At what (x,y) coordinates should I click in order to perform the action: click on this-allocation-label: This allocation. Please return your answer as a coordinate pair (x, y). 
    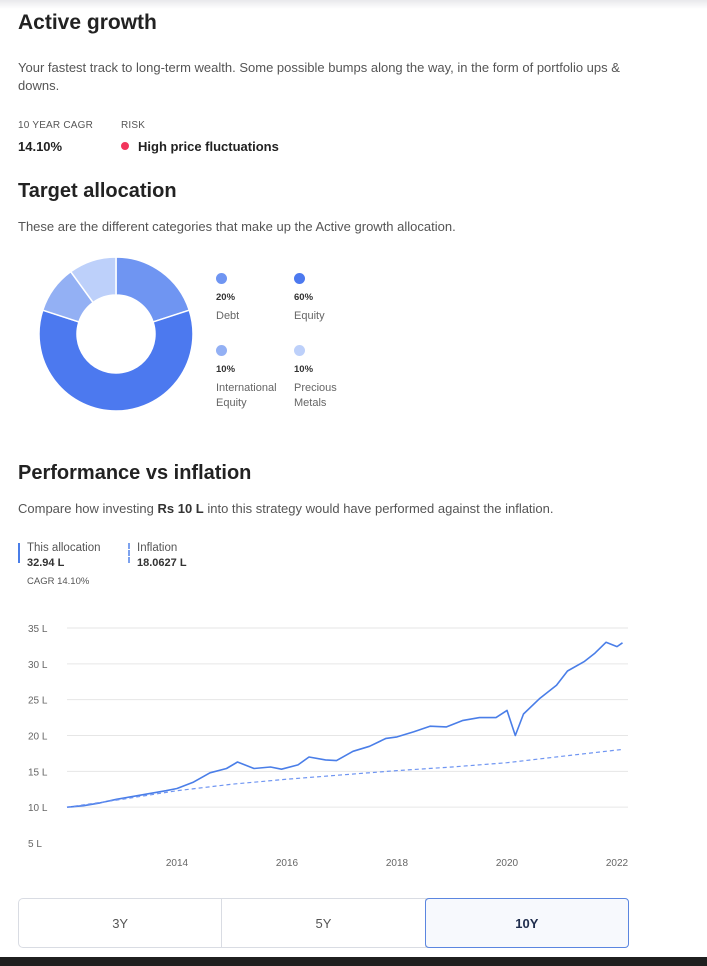
    Looking at the image, I should click on (64, 548).